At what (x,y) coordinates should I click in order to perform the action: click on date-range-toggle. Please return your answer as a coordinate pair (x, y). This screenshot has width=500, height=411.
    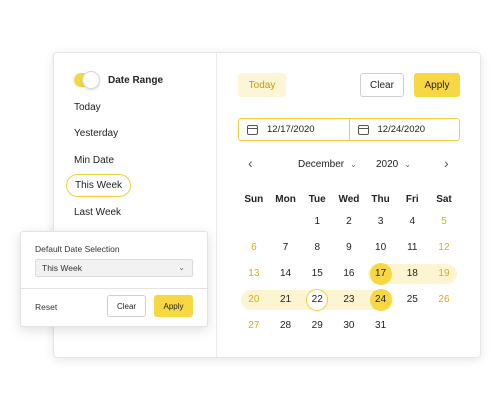
    Looking at the image, I should click on (87, 80).